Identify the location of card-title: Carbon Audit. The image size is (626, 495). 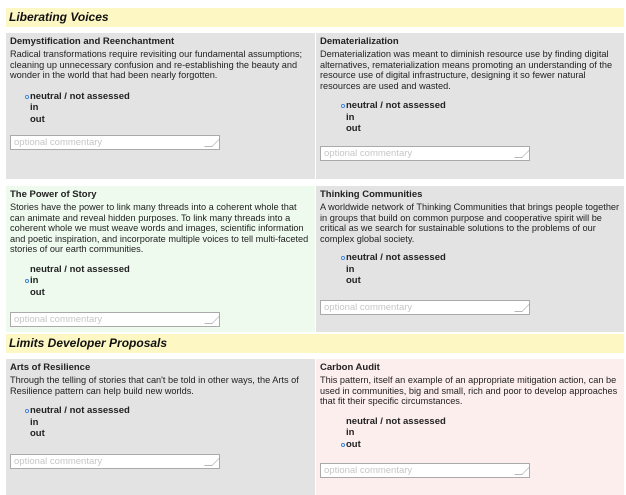
(350, 367).